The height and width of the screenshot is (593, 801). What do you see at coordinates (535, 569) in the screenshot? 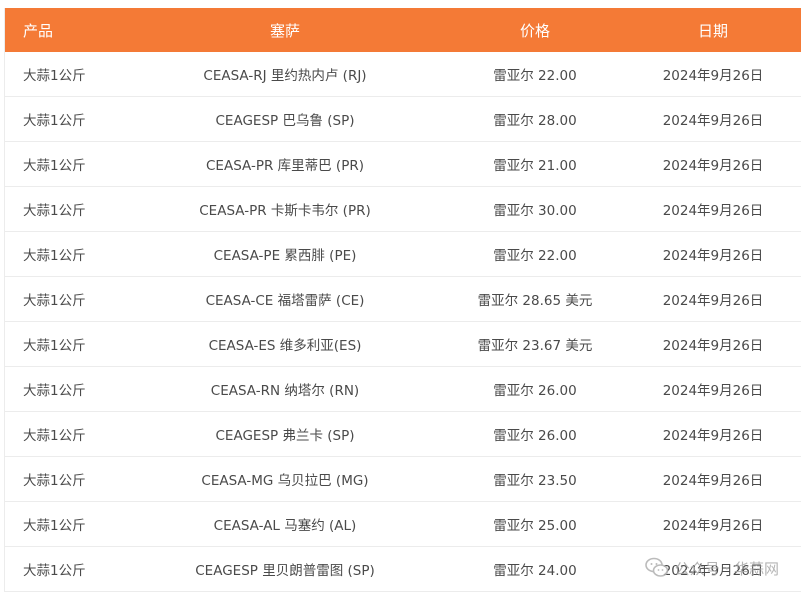
I see `cell-price: 雷亚尔 24.00` at bounding box center [535, 569].